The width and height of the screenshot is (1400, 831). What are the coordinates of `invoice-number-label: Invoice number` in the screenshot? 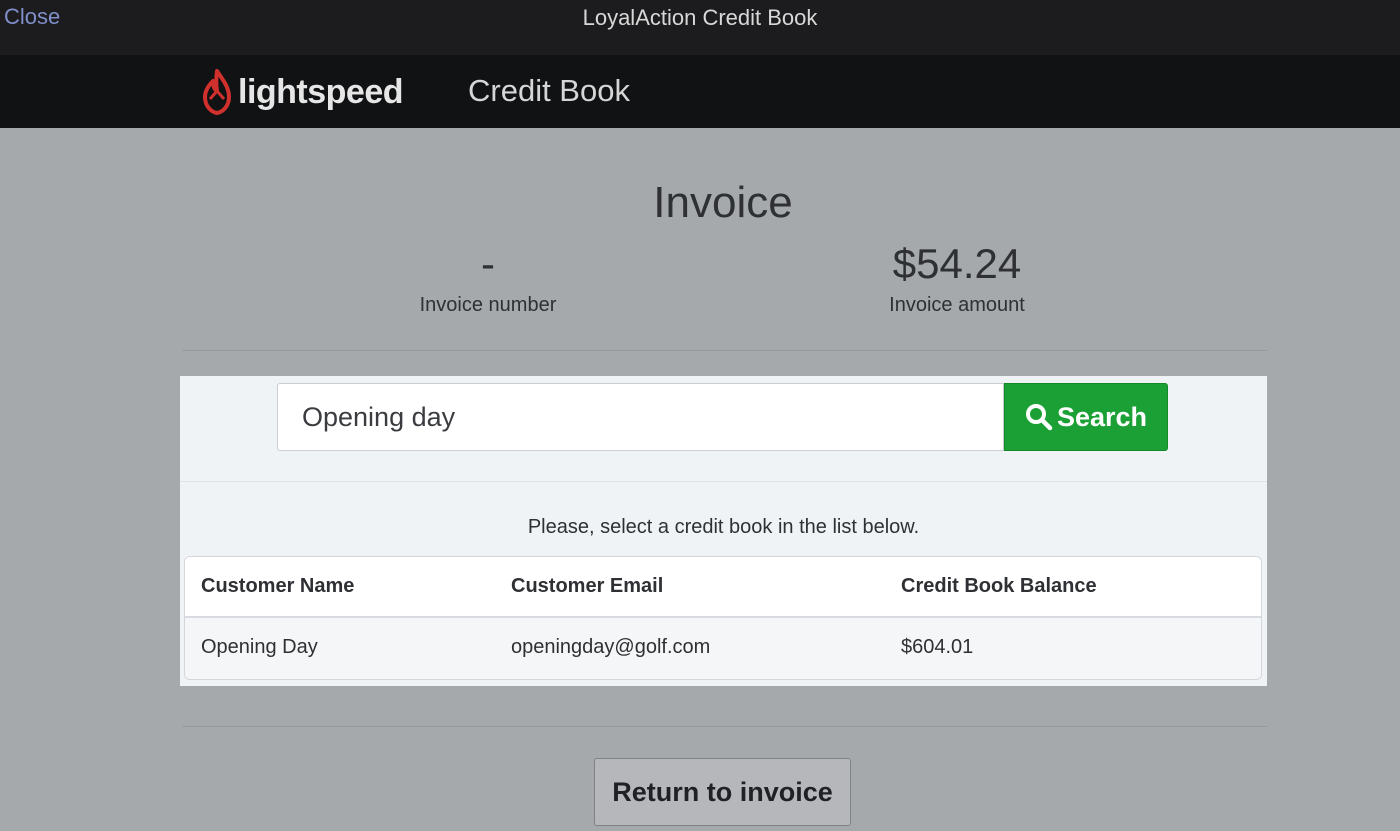 It's located at (488, 305).